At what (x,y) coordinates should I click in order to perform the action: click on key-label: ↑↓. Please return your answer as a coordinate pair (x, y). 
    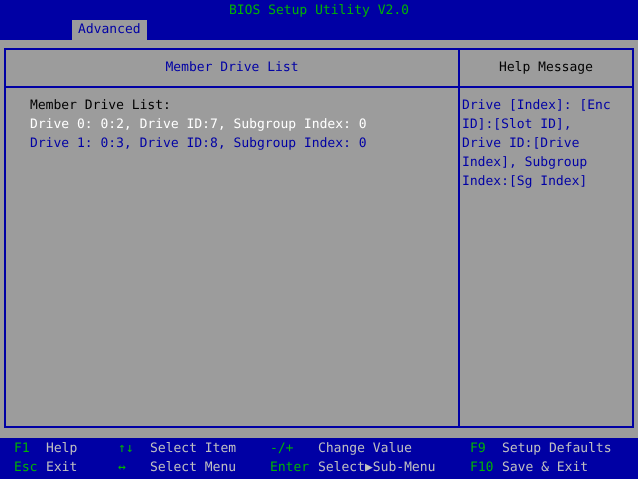
    Looking at the image, I should click on (126, 449).